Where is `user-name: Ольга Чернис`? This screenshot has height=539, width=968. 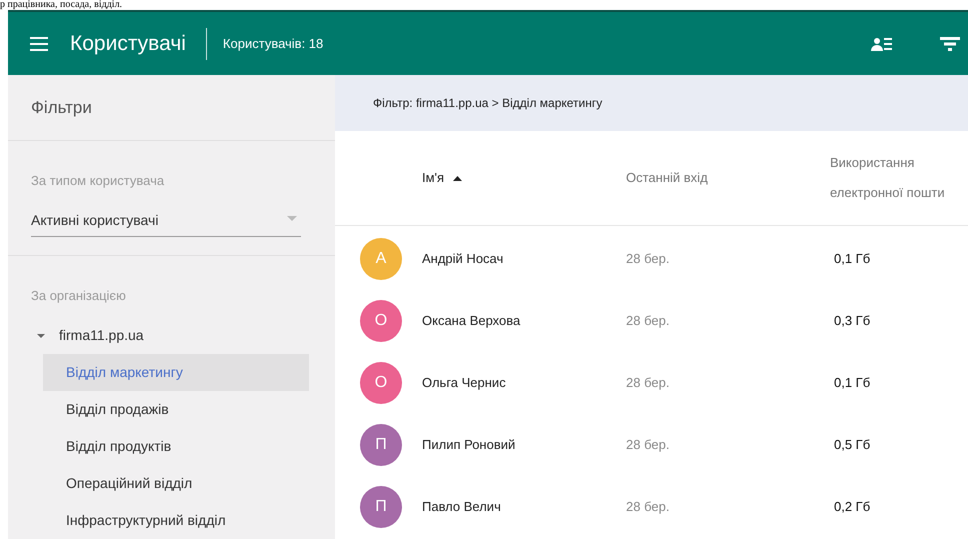 user-name: Ольга Чернис is located at coordinates (464, 383).